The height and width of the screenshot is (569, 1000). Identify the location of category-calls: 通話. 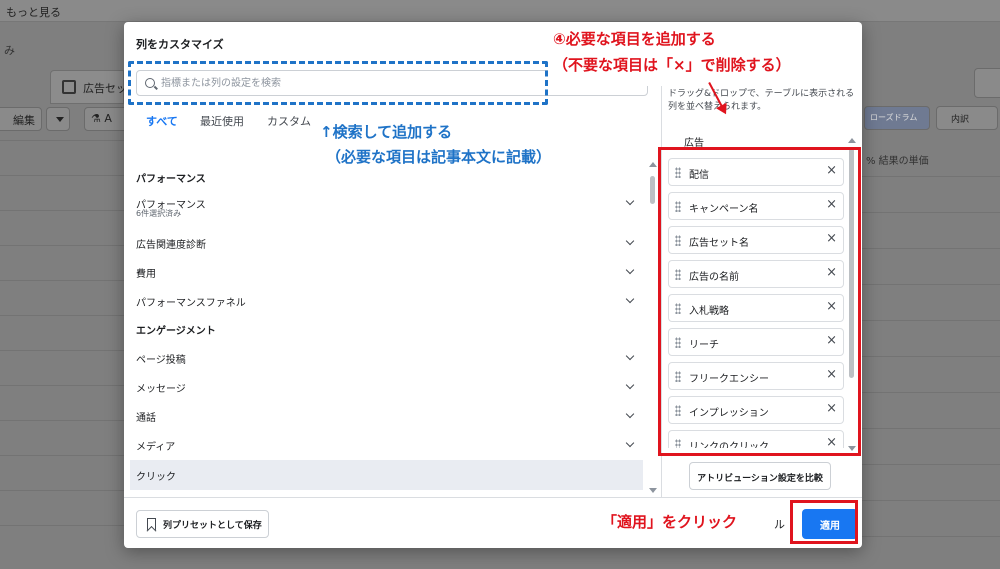
(386, 416).